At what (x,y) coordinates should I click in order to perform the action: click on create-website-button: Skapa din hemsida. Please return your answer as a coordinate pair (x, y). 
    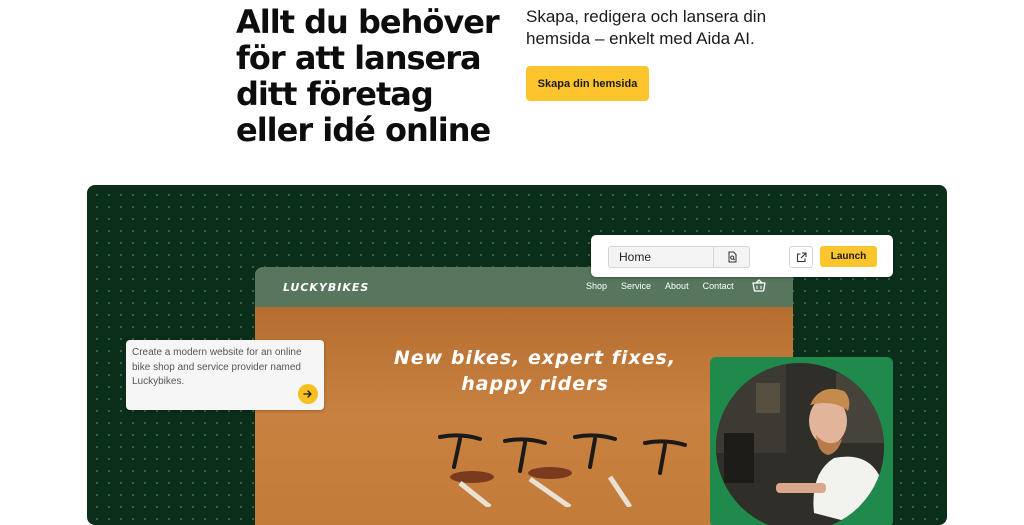
    Looking at the image, I should click on (587, 83).